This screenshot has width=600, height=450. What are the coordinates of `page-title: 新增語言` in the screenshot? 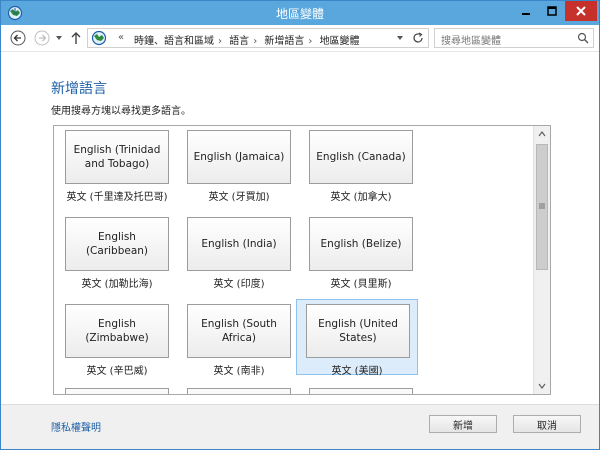 It's located at (79, 89).